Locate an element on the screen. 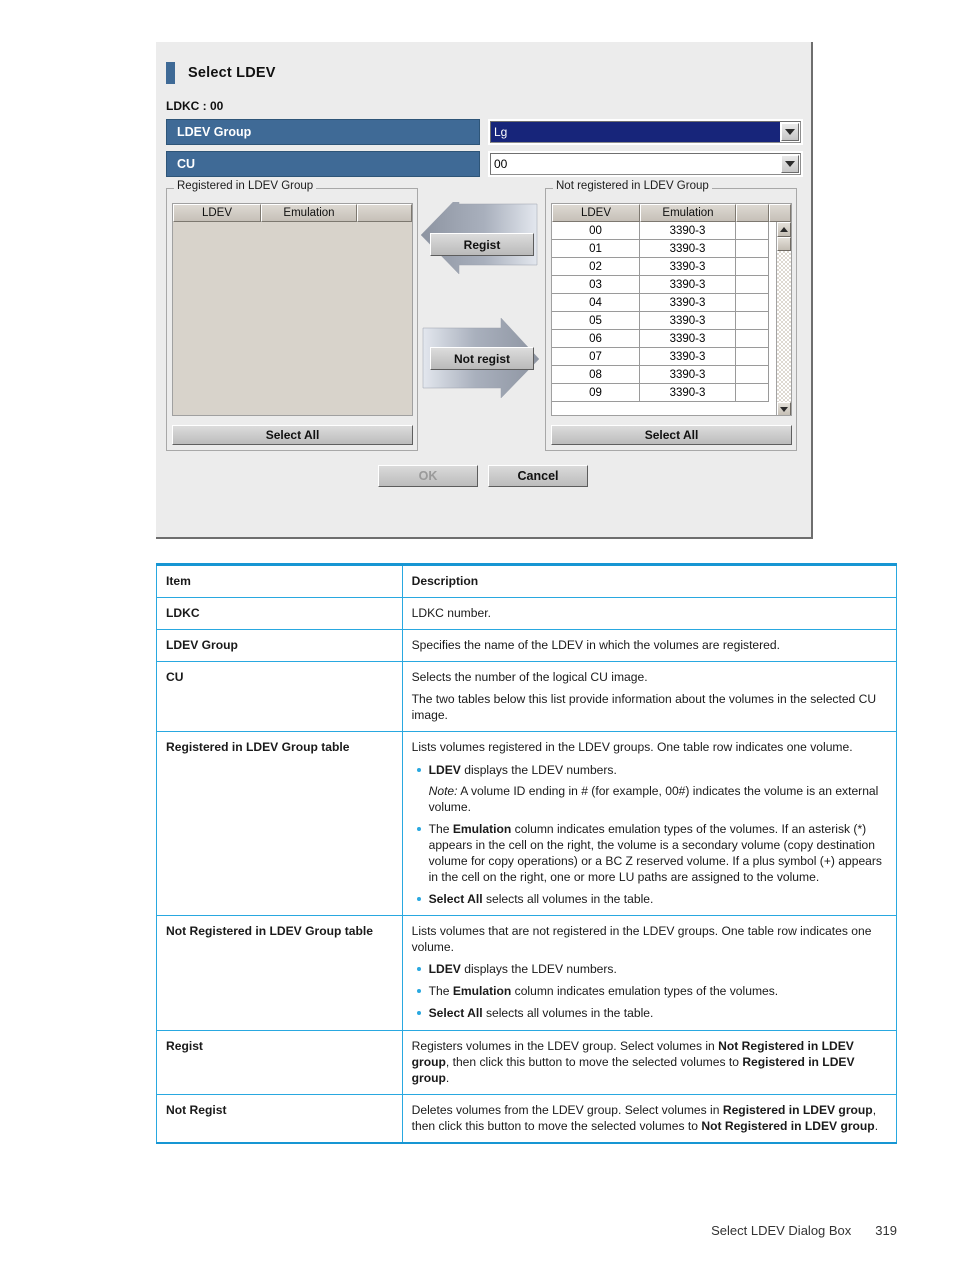  list-item: LDEV displays the LDEV numbers. is located at coordinates (651, 969).